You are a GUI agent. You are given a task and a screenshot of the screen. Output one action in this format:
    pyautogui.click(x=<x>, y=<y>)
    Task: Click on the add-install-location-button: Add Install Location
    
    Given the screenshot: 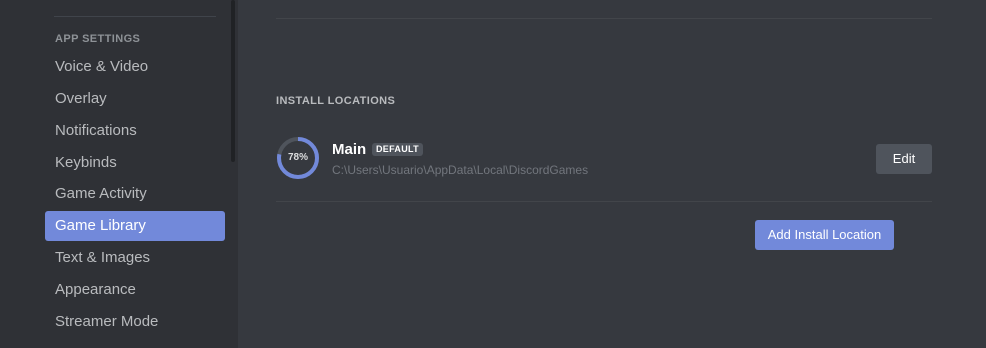 What is the action you would take?
    pyautogui.click(x=824, y=235)
    